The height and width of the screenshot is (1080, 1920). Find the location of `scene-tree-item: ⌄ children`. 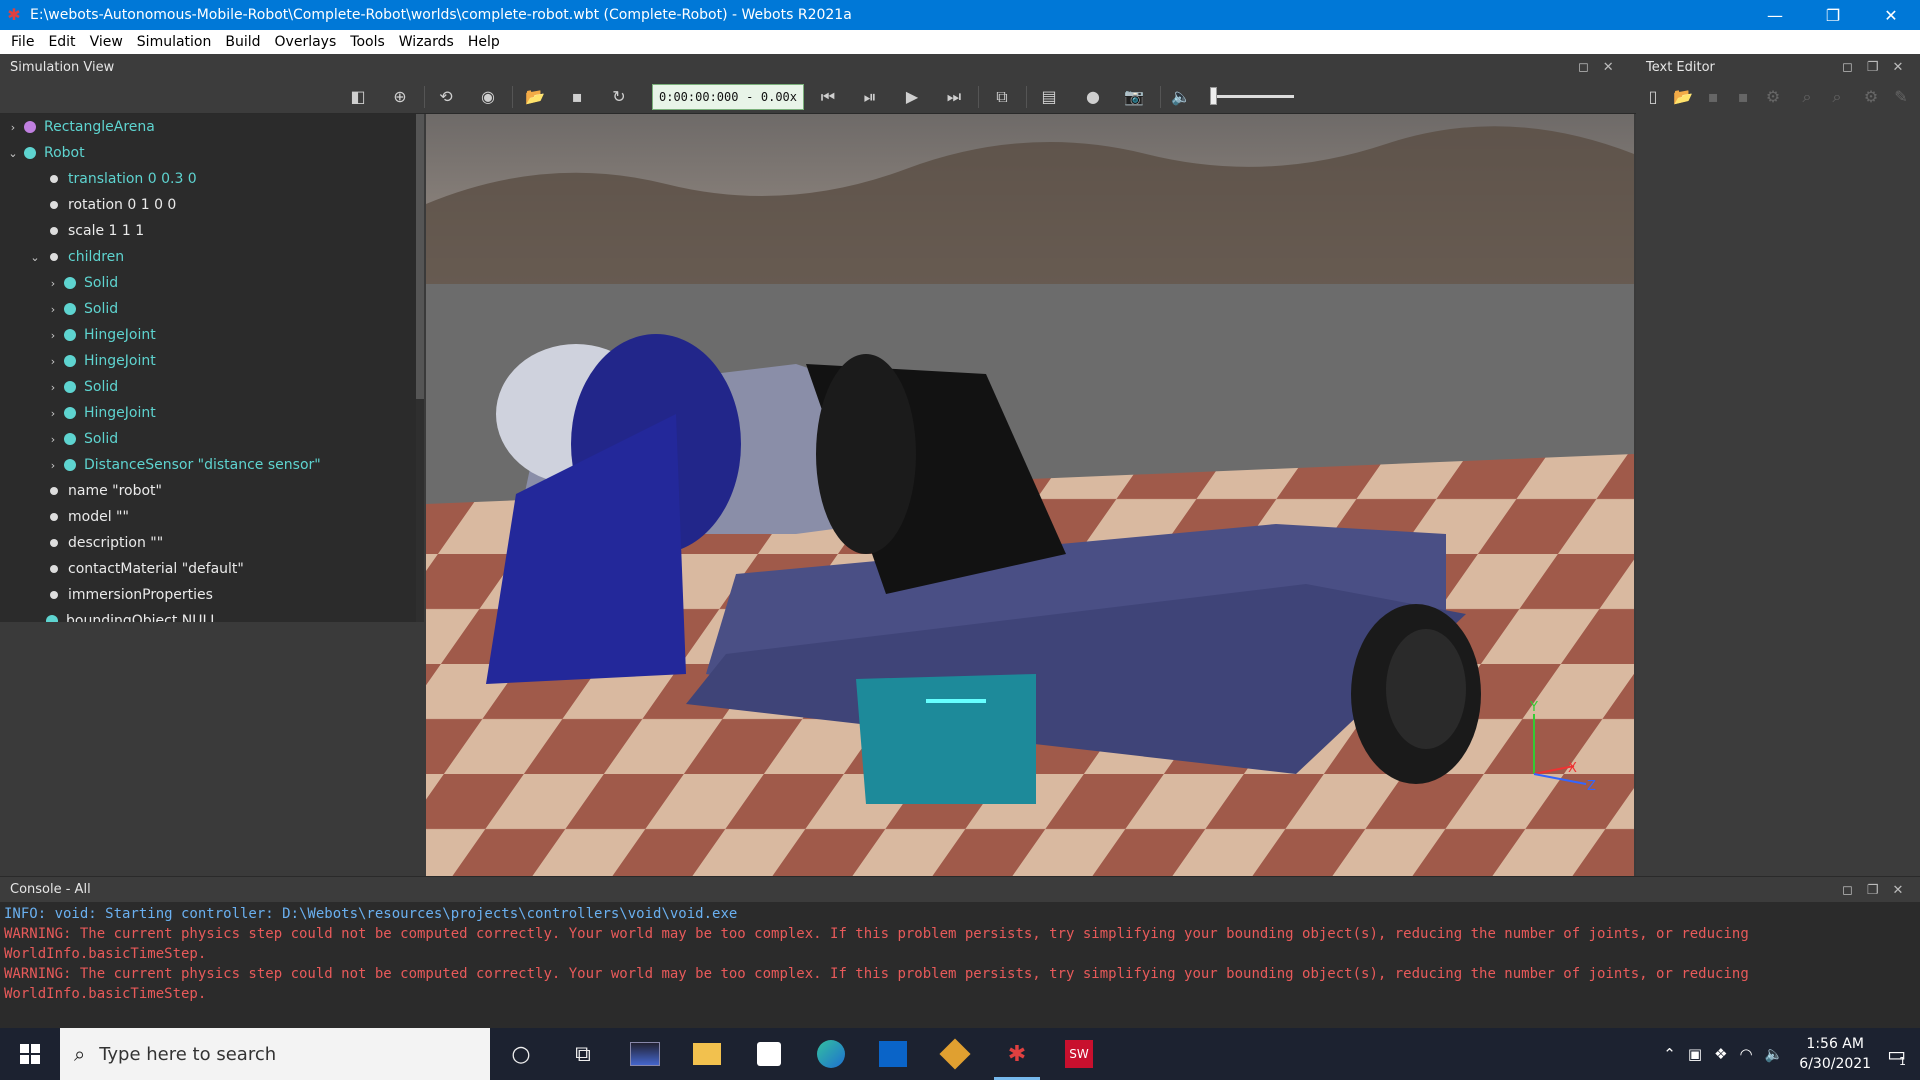

scene-tree-item: ⌄ children is located at coordinates (76, 257).